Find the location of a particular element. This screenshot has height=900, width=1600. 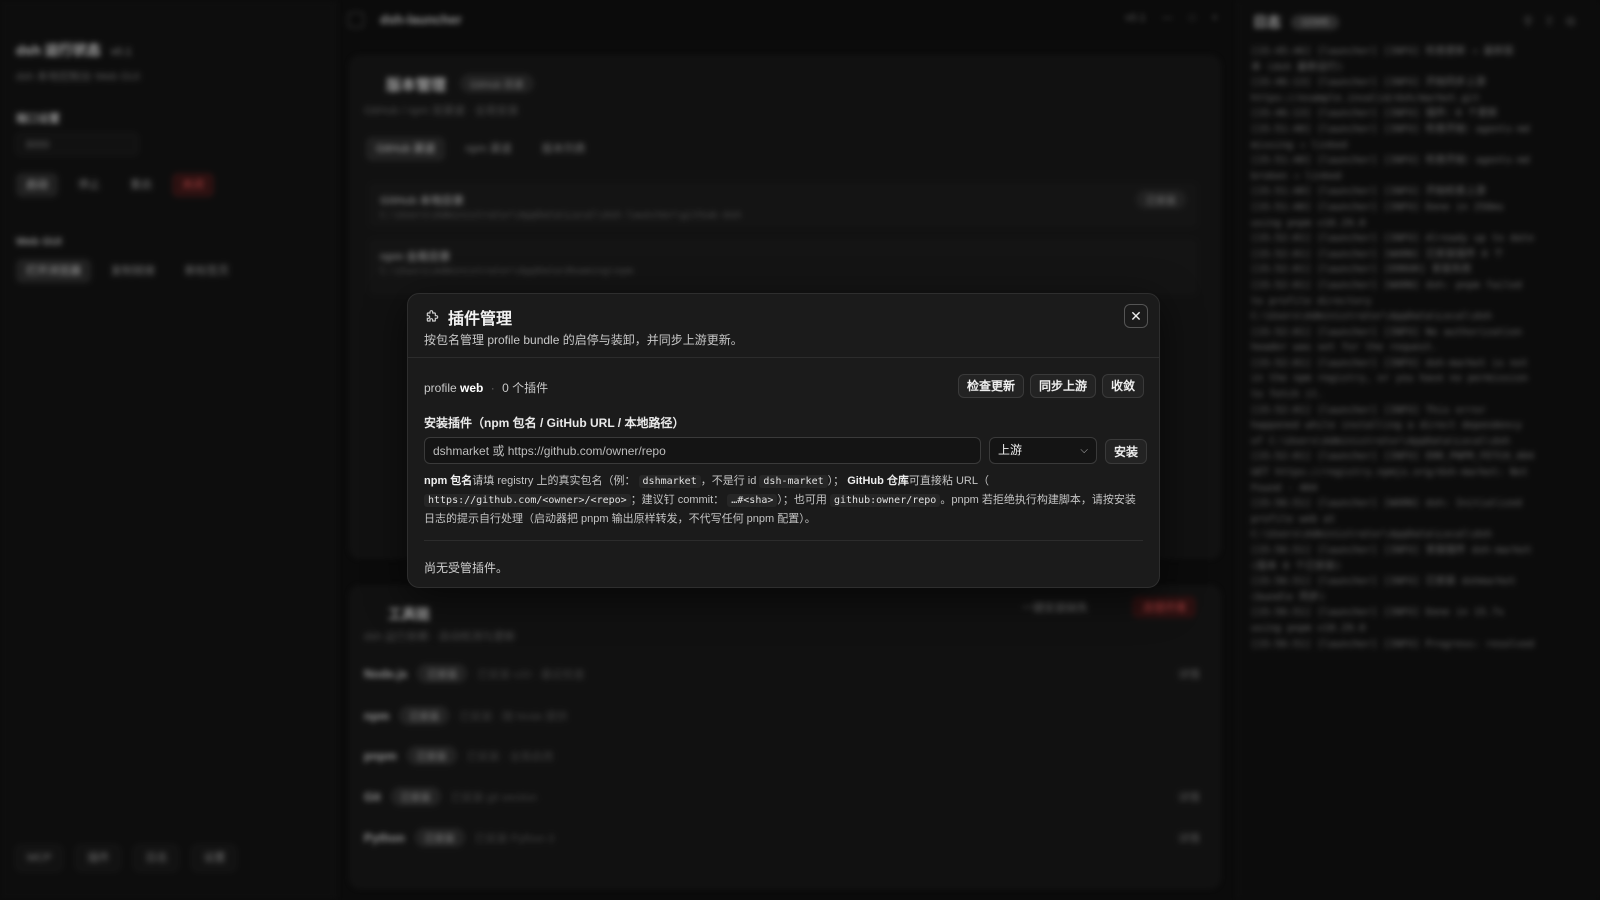

log-line: profile web at is located at coordinates (1293, 519).